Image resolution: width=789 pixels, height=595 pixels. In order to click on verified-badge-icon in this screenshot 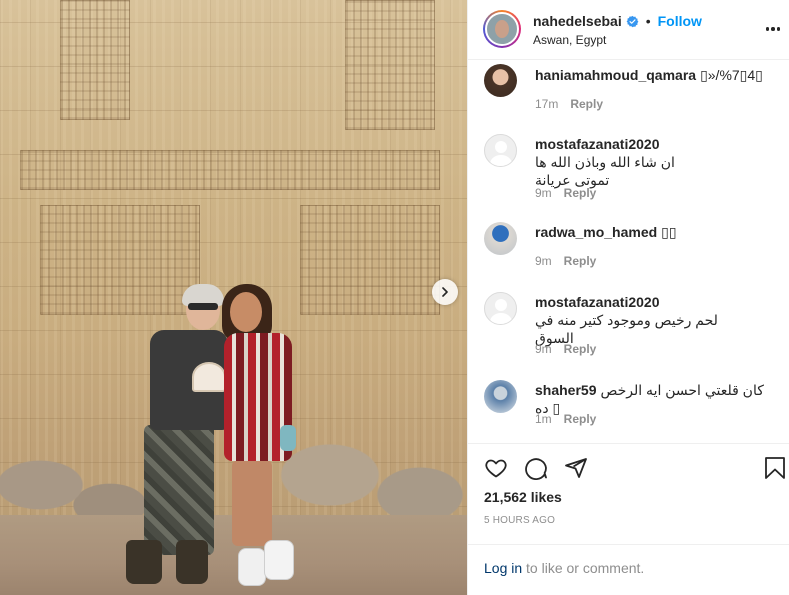, I will do `click(632, 21)`.